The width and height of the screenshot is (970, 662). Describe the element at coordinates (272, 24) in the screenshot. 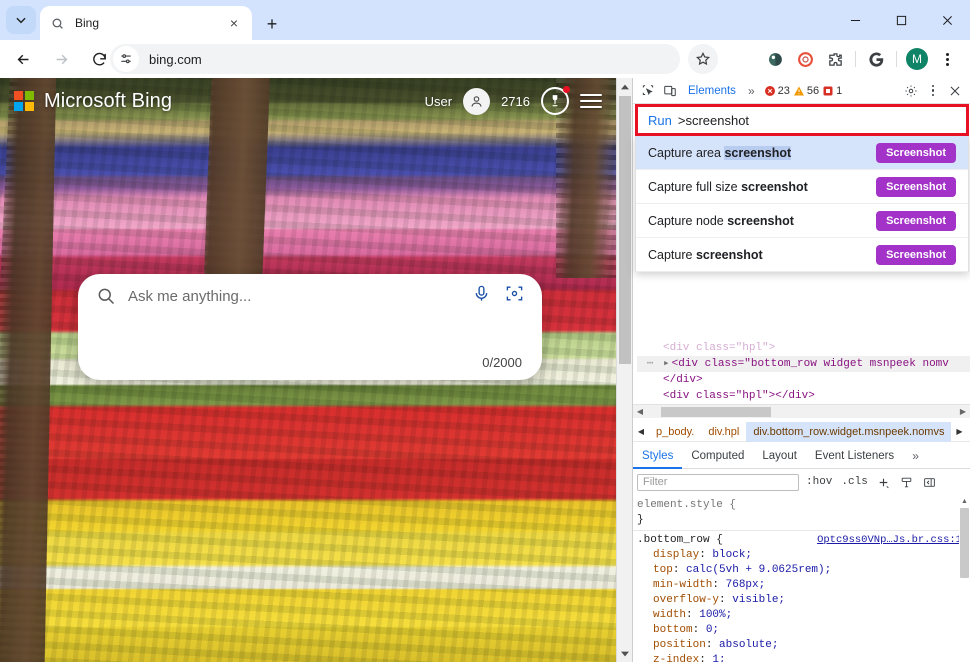

I see `new-tab-button: +` at that location.